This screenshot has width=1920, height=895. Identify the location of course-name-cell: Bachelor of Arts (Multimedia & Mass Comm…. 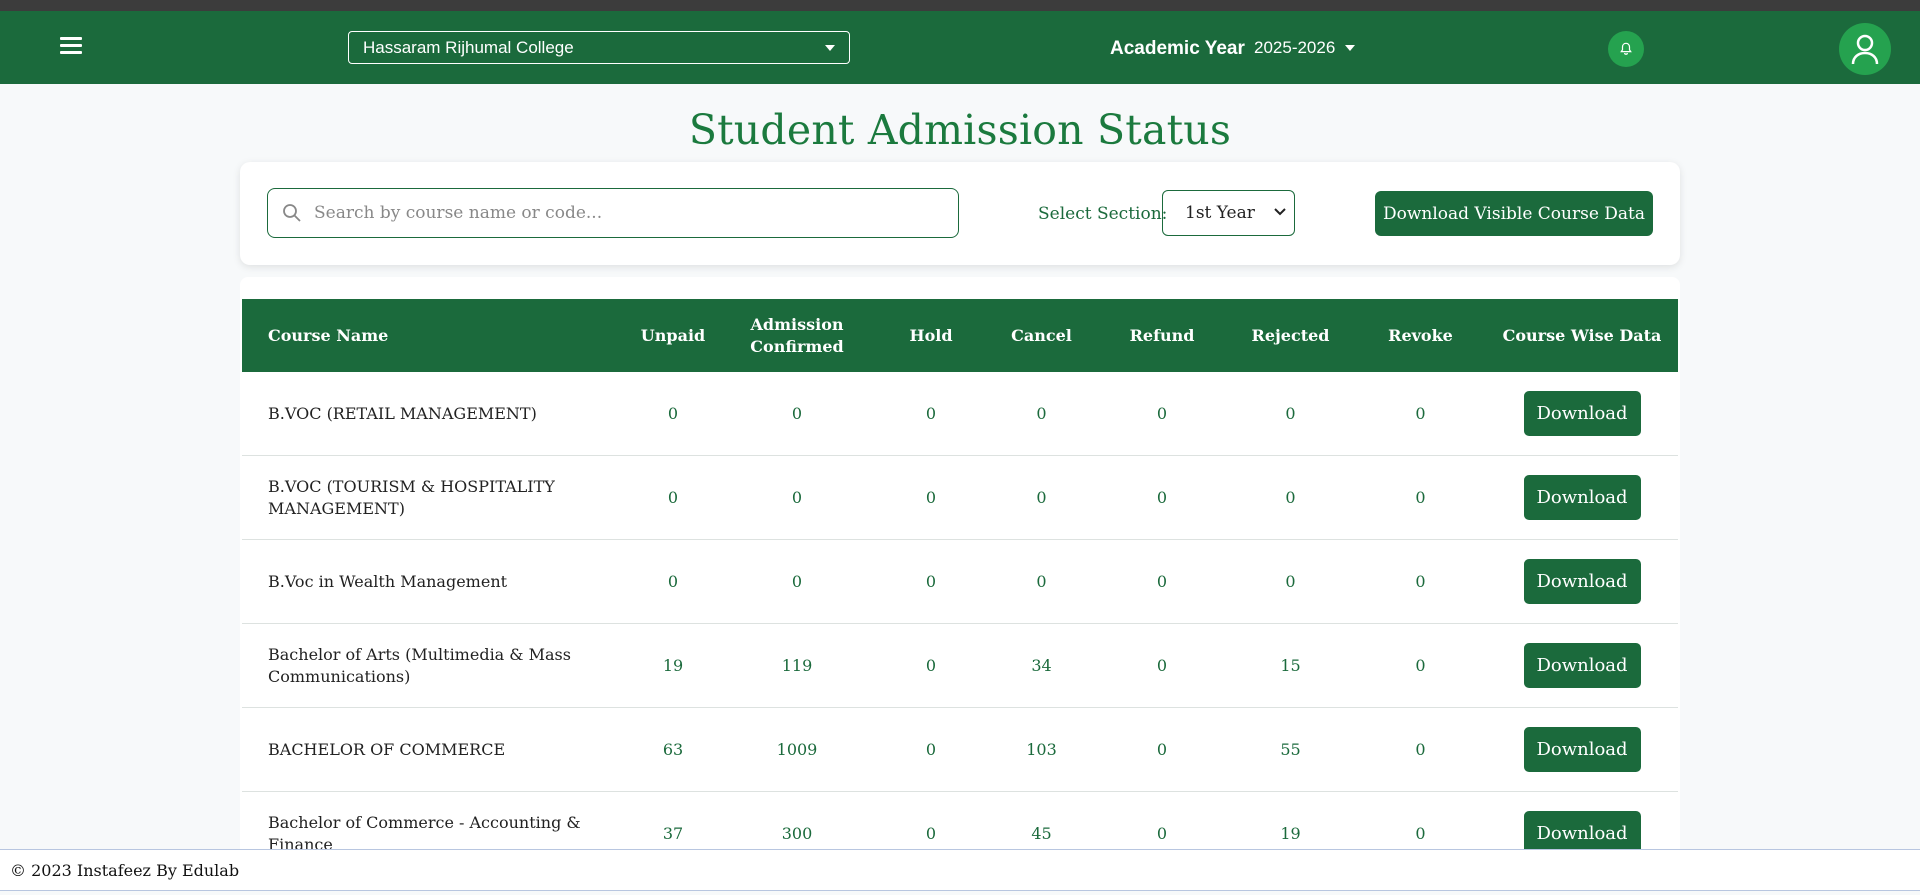
(435, 665).